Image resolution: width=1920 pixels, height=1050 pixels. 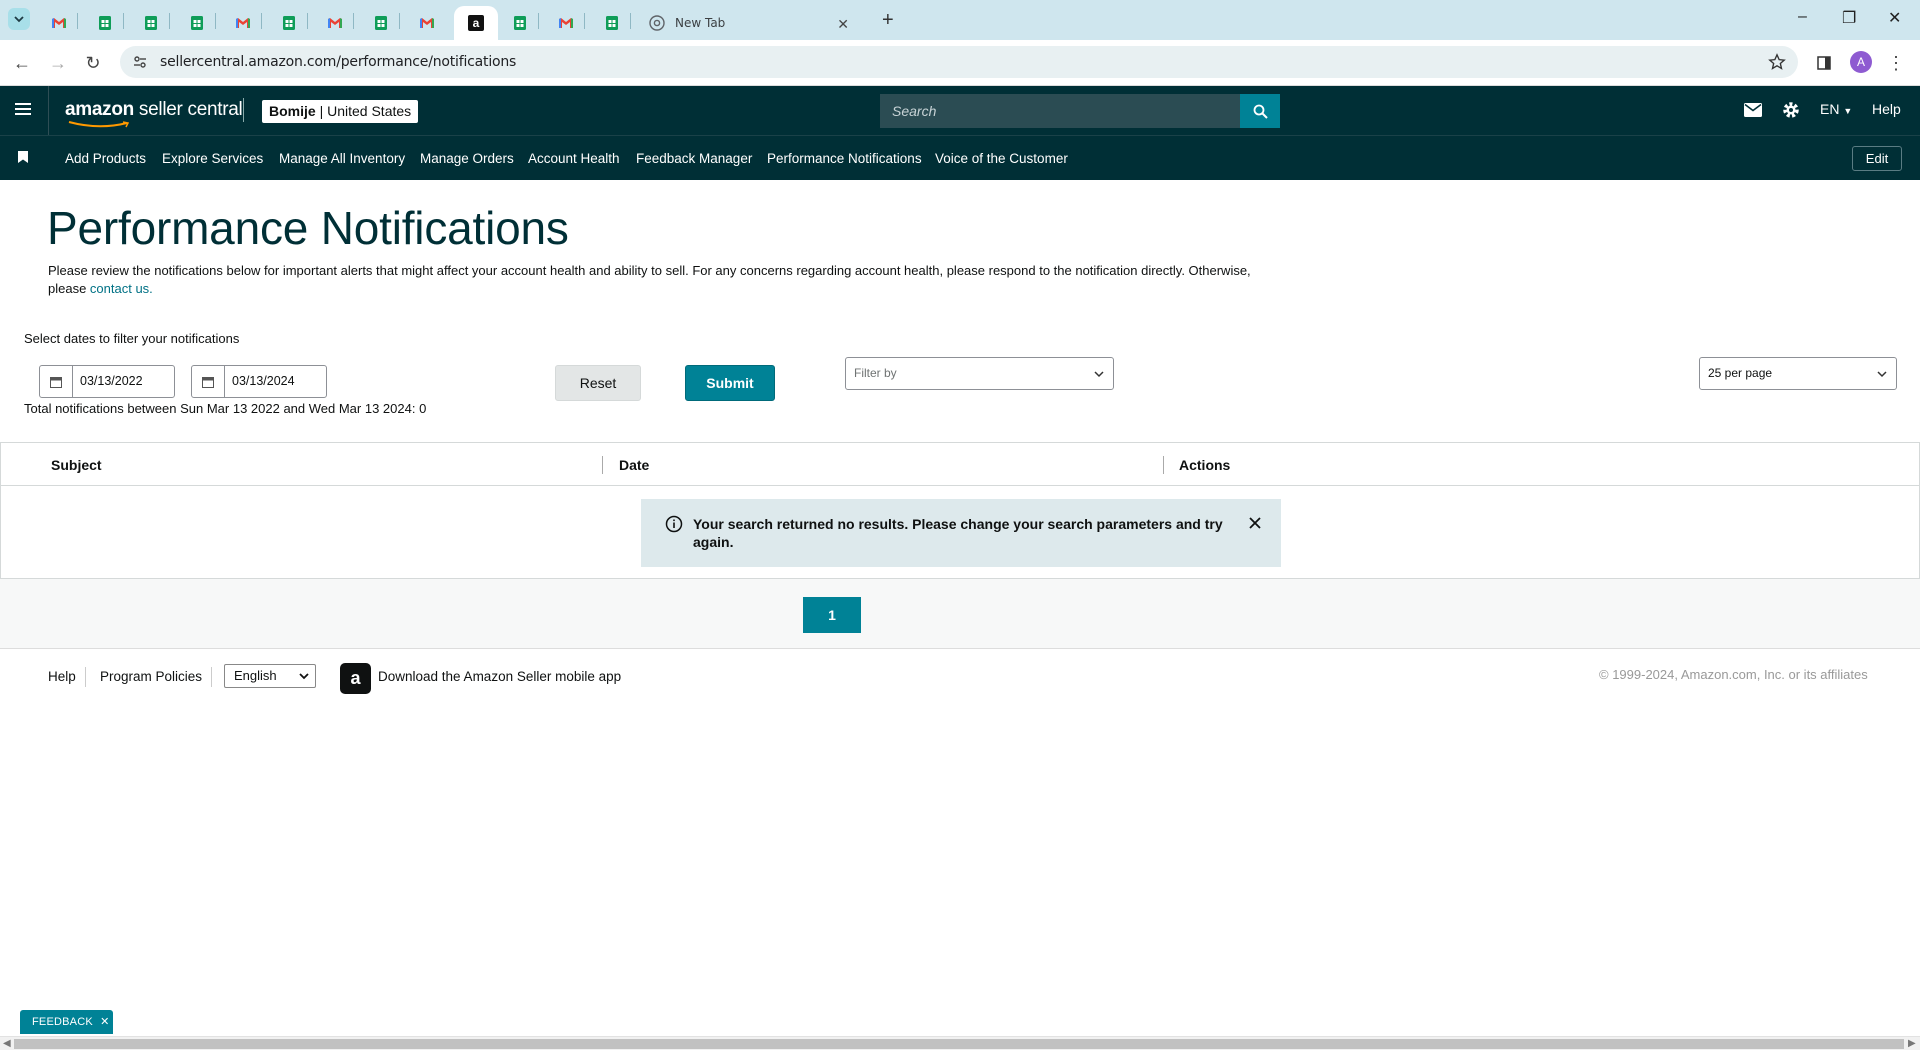 What do you see at coordinates (1753, 110) in the screenshot?
I see `mail-icon` at bounding box center [1753, 110].